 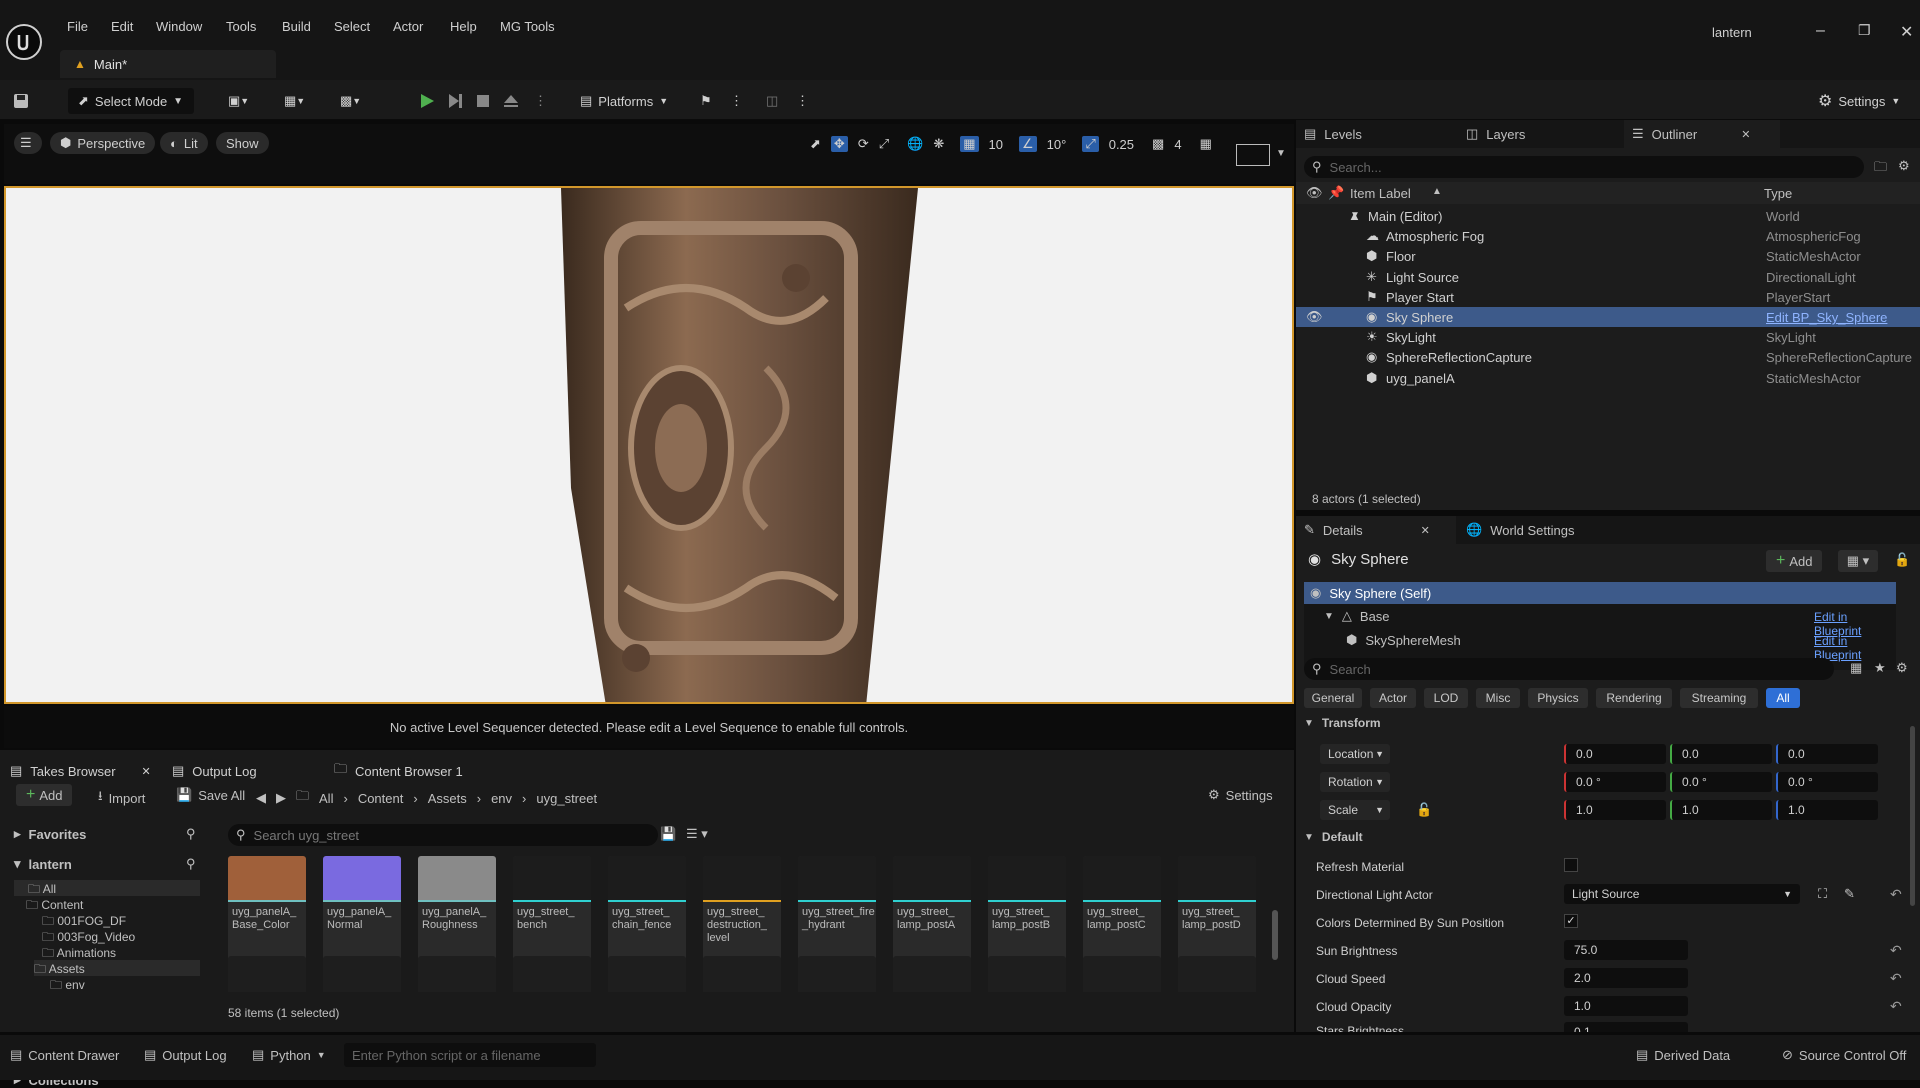 What do you see at coordinates (1849, 894) in the screenshot?
I see `eyedropper-icon: ✎` at bounding box center [1849, 894].